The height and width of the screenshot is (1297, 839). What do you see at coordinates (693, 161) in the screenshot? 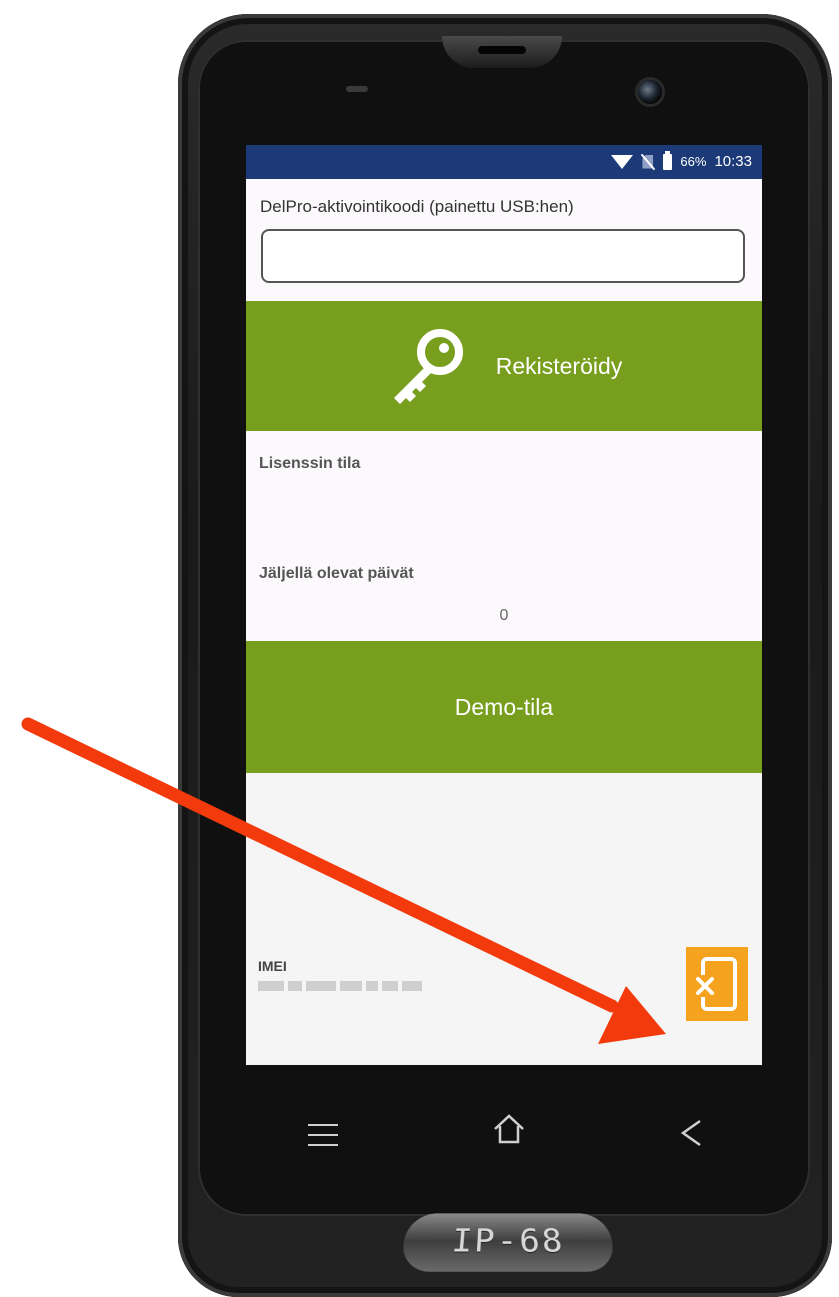
I see `battery-percent: 66%` at bounding box center [693, 161].